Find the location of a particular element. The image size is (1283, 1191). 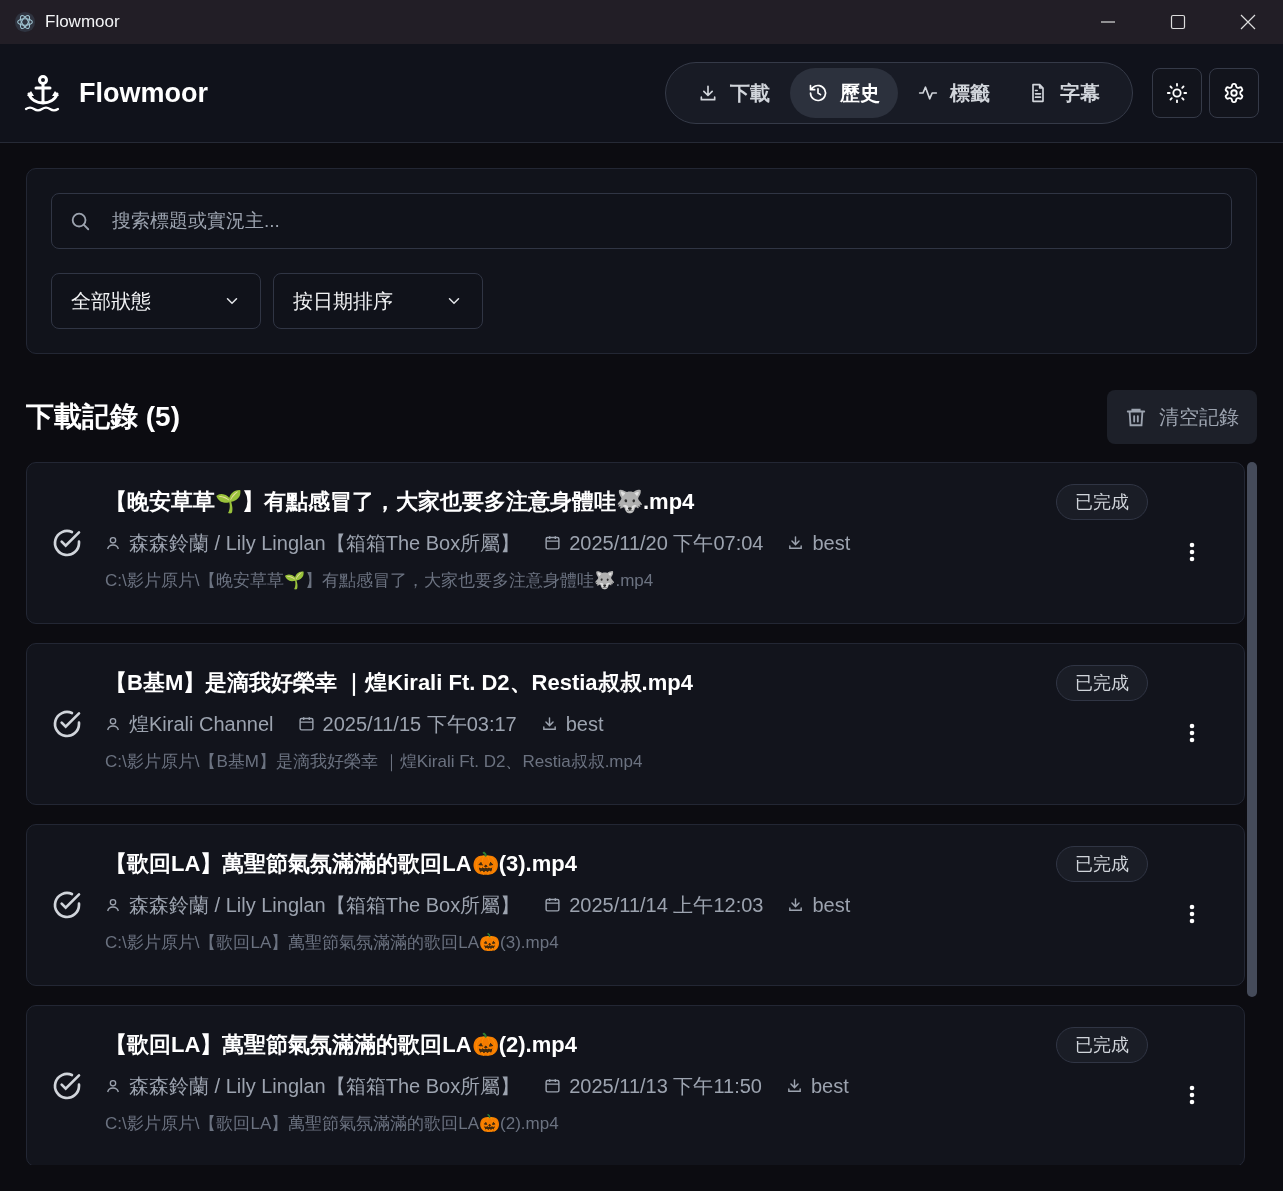

author-name: 煌Kirali Channel is located at coordinates (201, 724).